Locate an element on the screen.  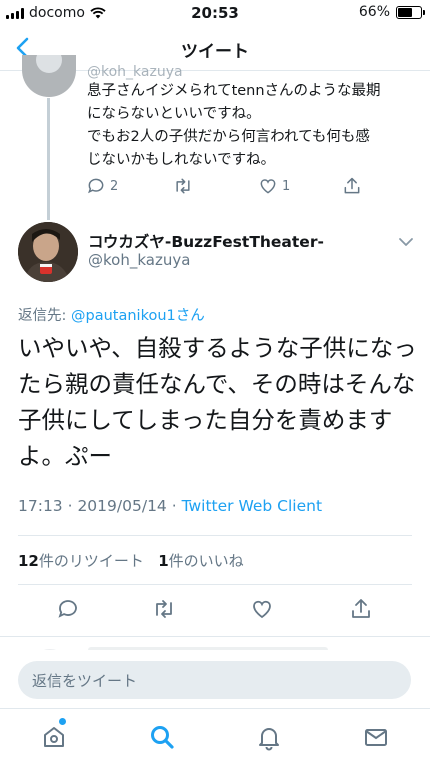
battery-fill is located at coordinates (405, 12).